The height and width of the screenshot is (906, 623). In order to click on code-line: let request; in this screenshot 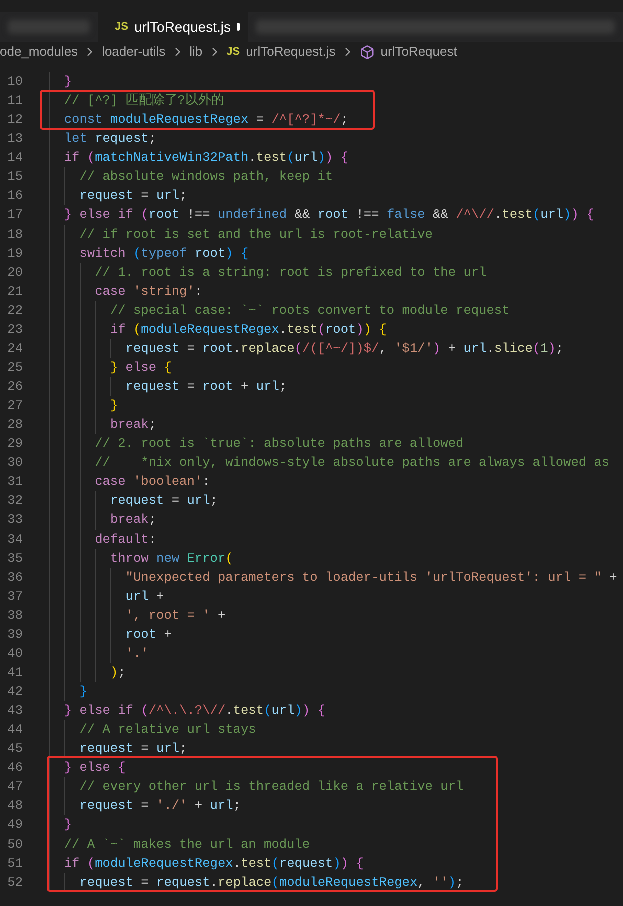, I will do `click(103, 138)`.